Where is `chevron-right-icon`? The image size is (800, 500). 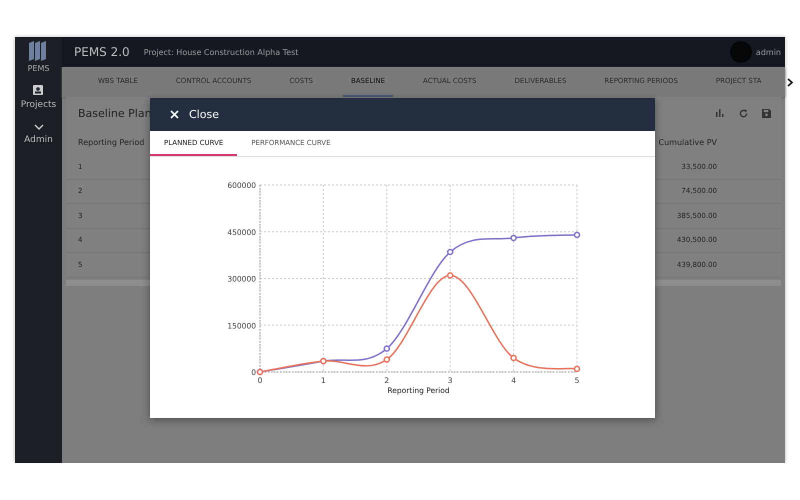
chevron-right-icon is located at coordinates (790, 82).